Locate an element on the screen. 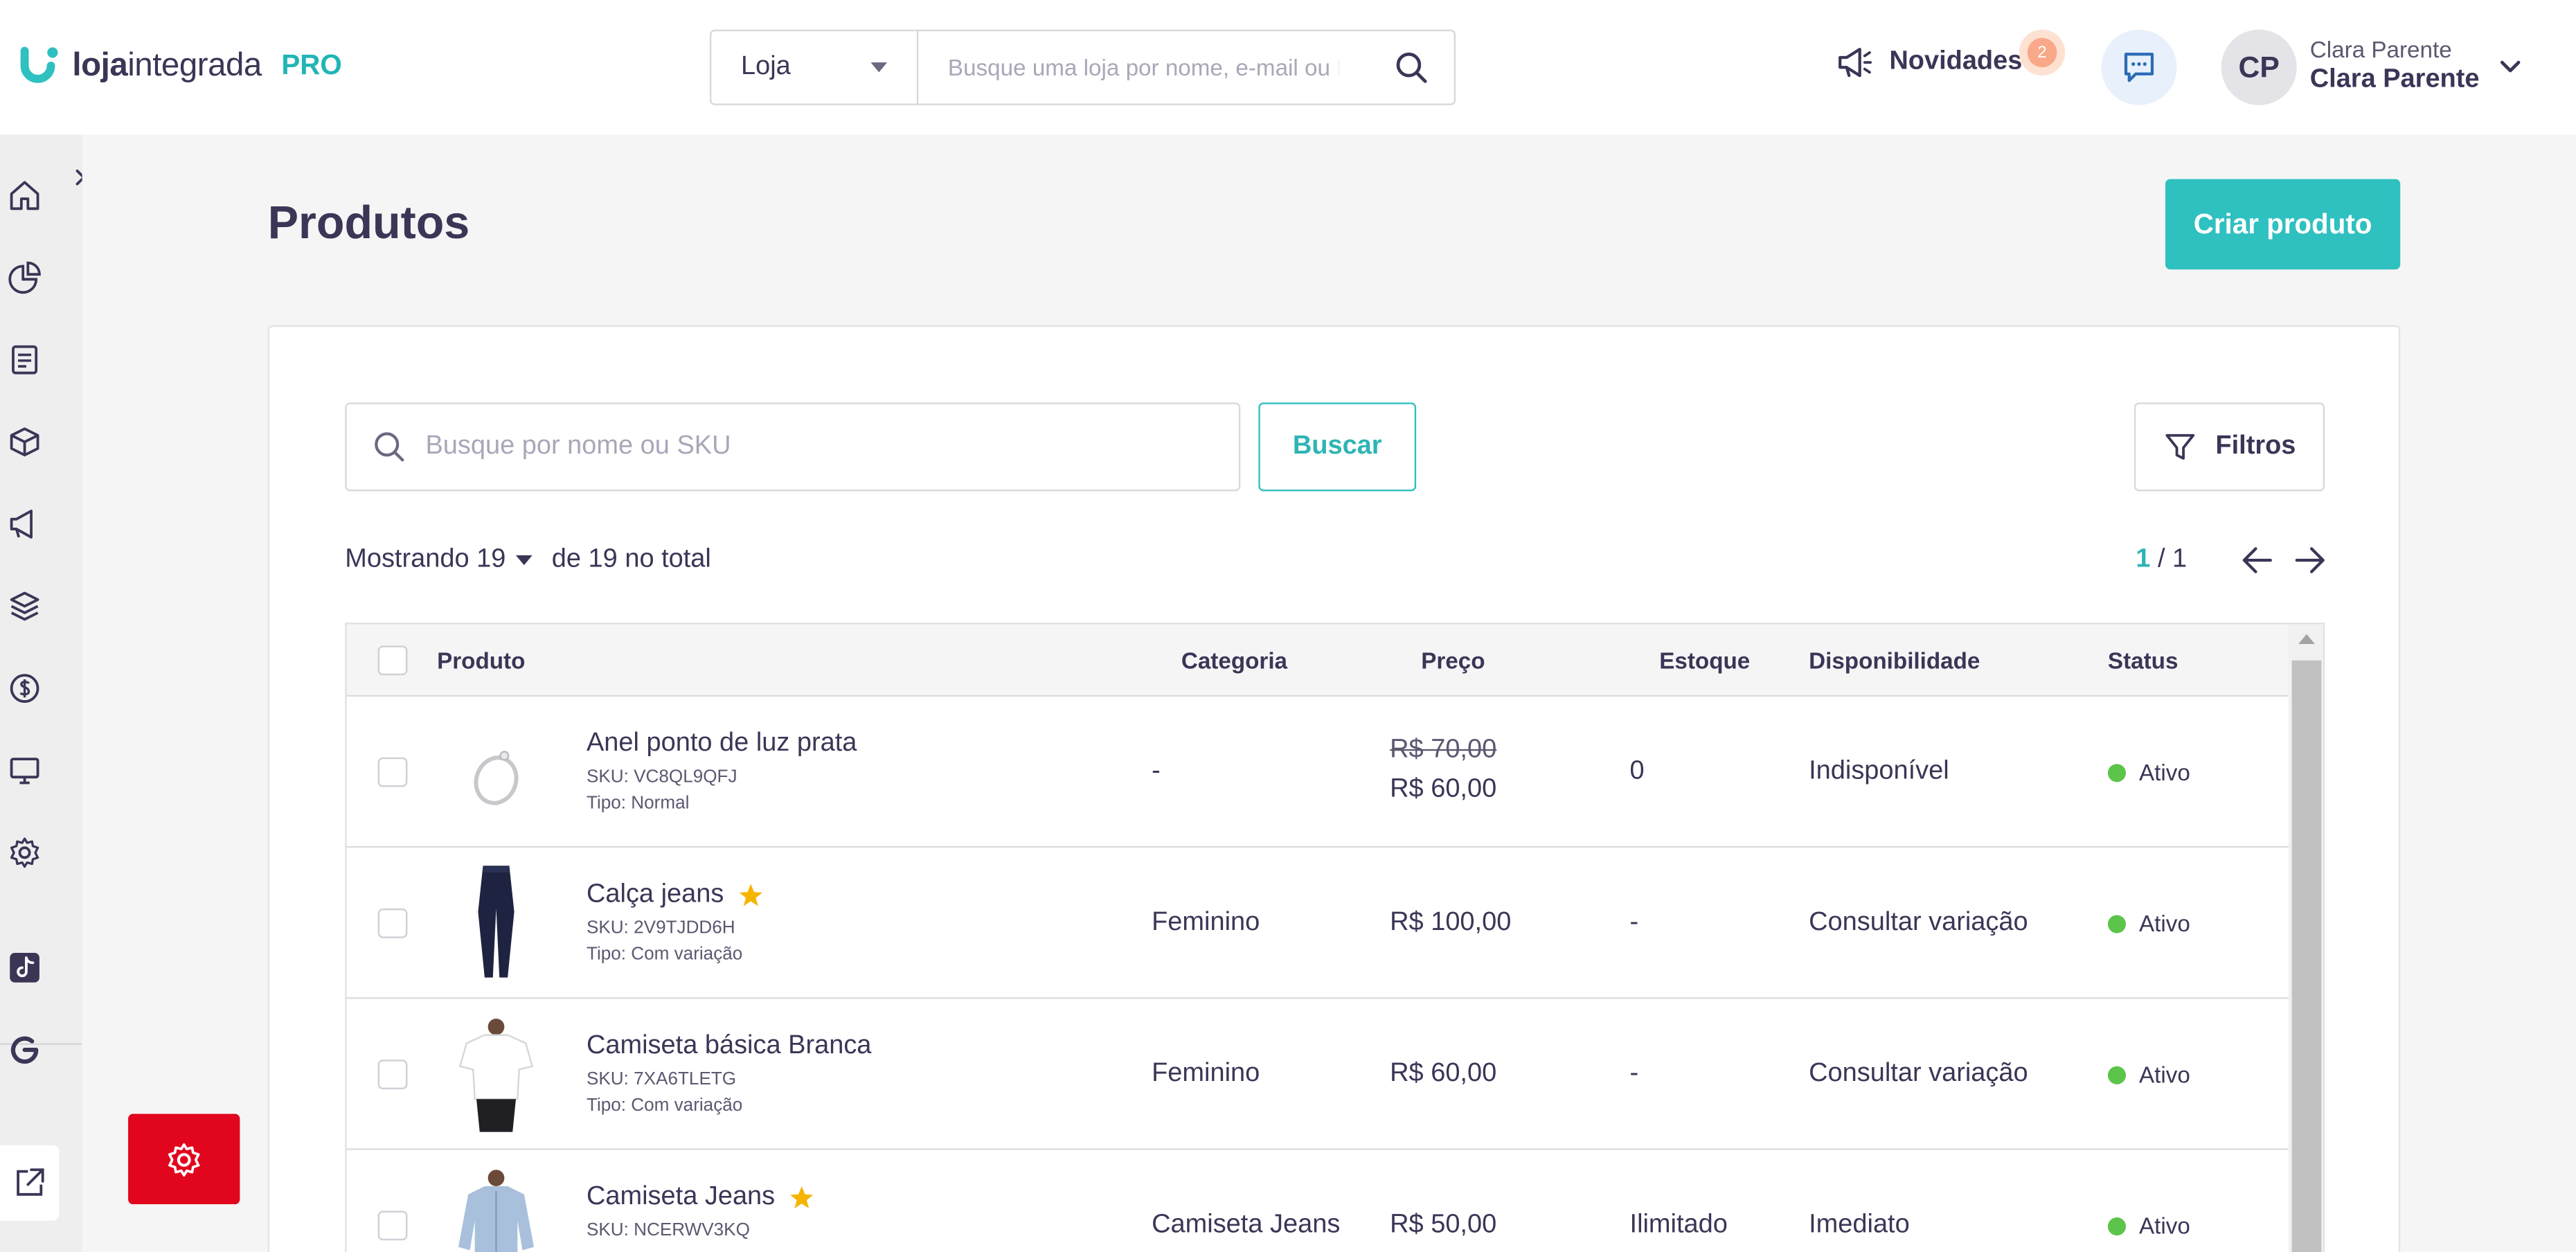 The height and width of the screenshot is (1252, 2576). create-product-button: Criar produto is located at coordinates (2283, 225).